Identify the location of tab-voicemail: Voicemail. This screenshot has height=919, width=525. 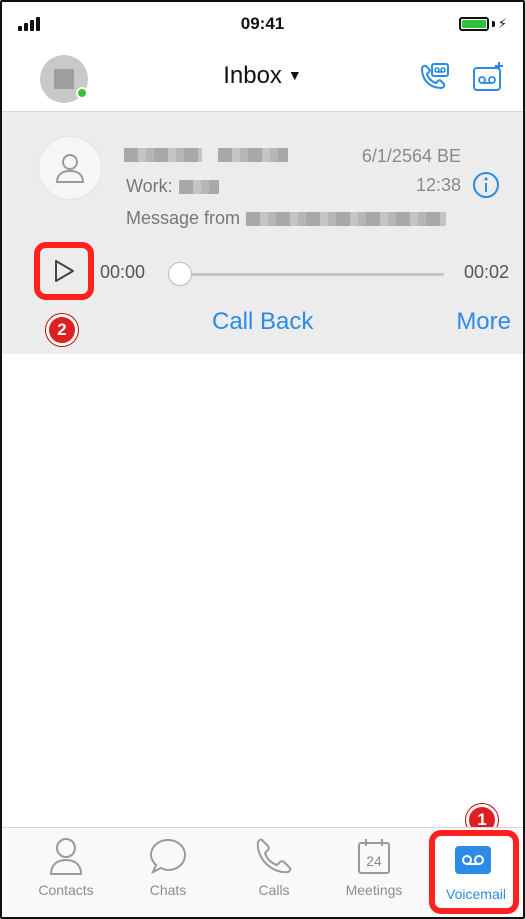
(474, 872).